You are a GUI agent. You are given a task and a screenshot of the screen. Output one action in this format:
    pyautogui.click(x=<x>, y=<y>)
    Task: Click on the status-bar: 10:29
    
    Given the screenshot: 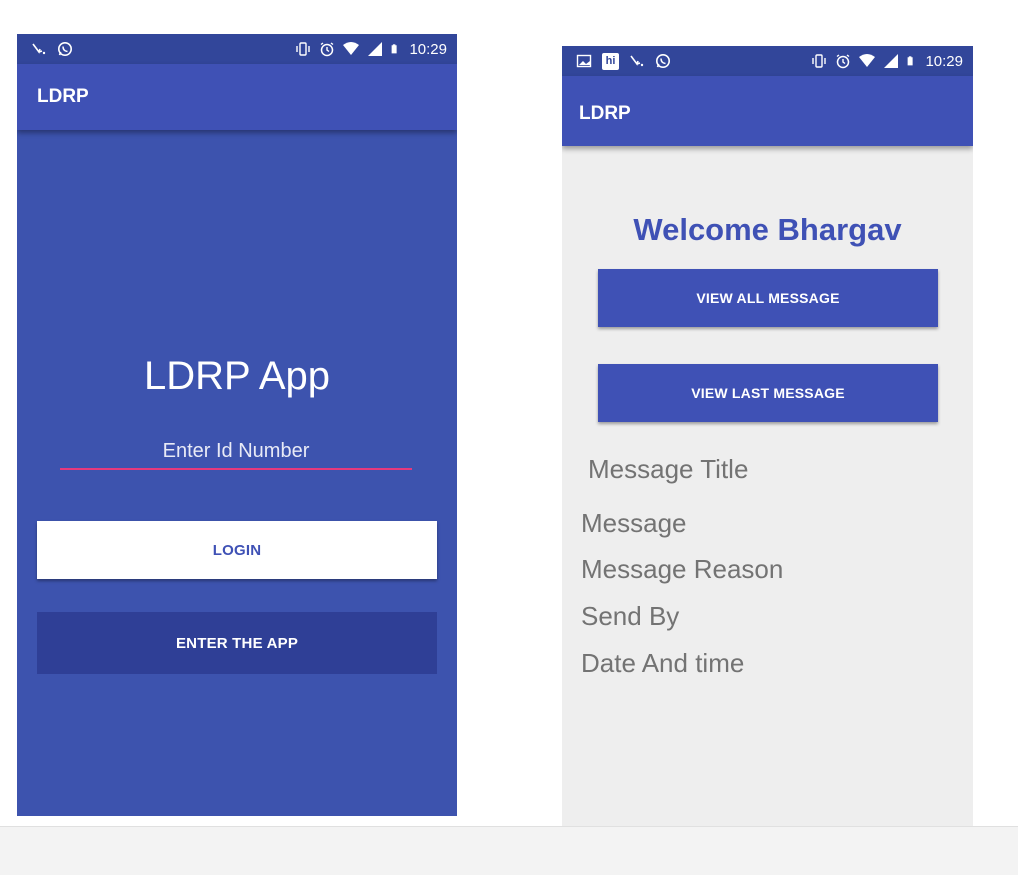 What is the action you would take?
    pyautogui.click(x=237, y=49)
    